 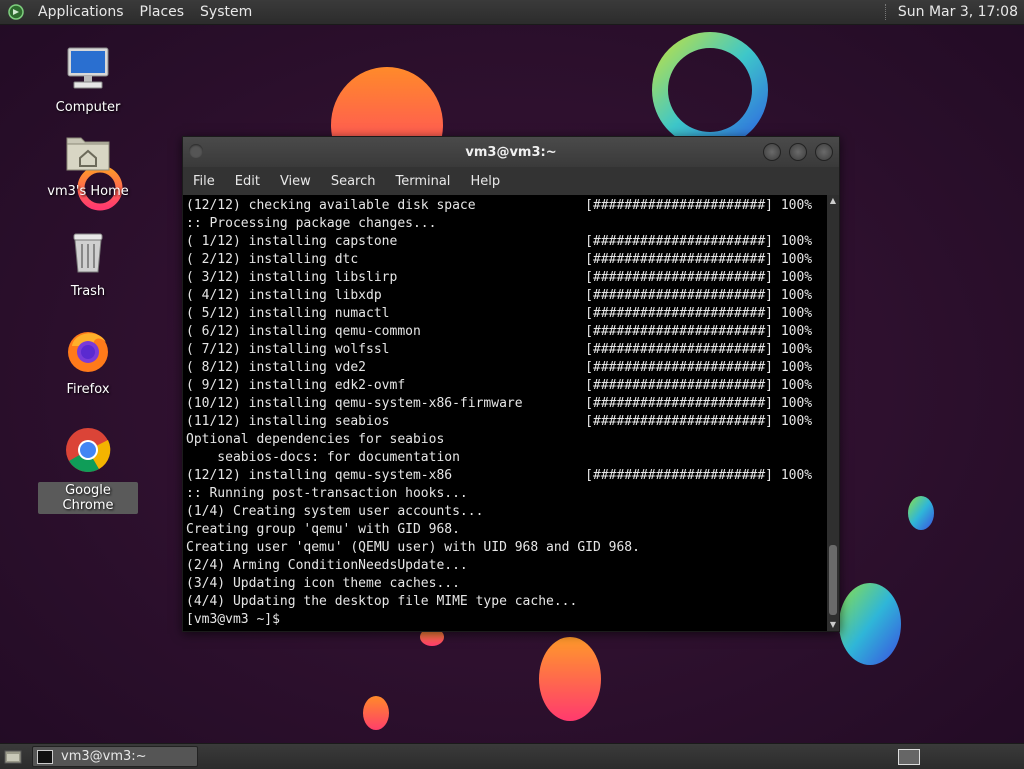 I want to click on window-titlebar: vm3@vm3:~, so click(x=511, y=152).